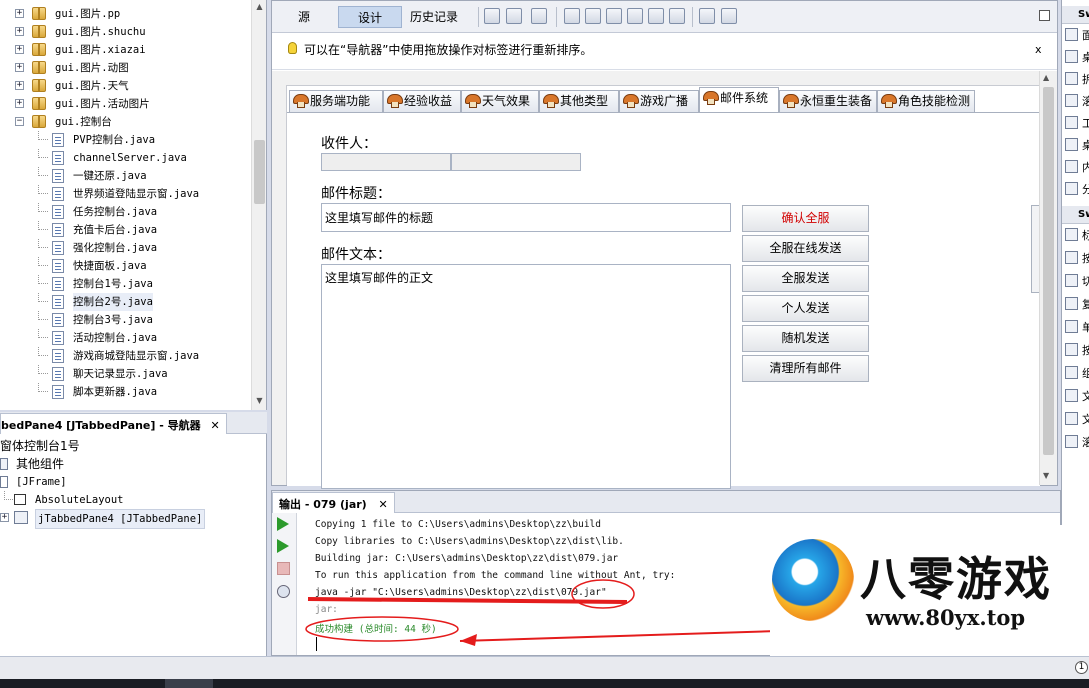 The image size is (1089, 688). Describe the element at coordinates (926, 101) in the screenshot. I see `tab-7: 角色技能检测` at that location.